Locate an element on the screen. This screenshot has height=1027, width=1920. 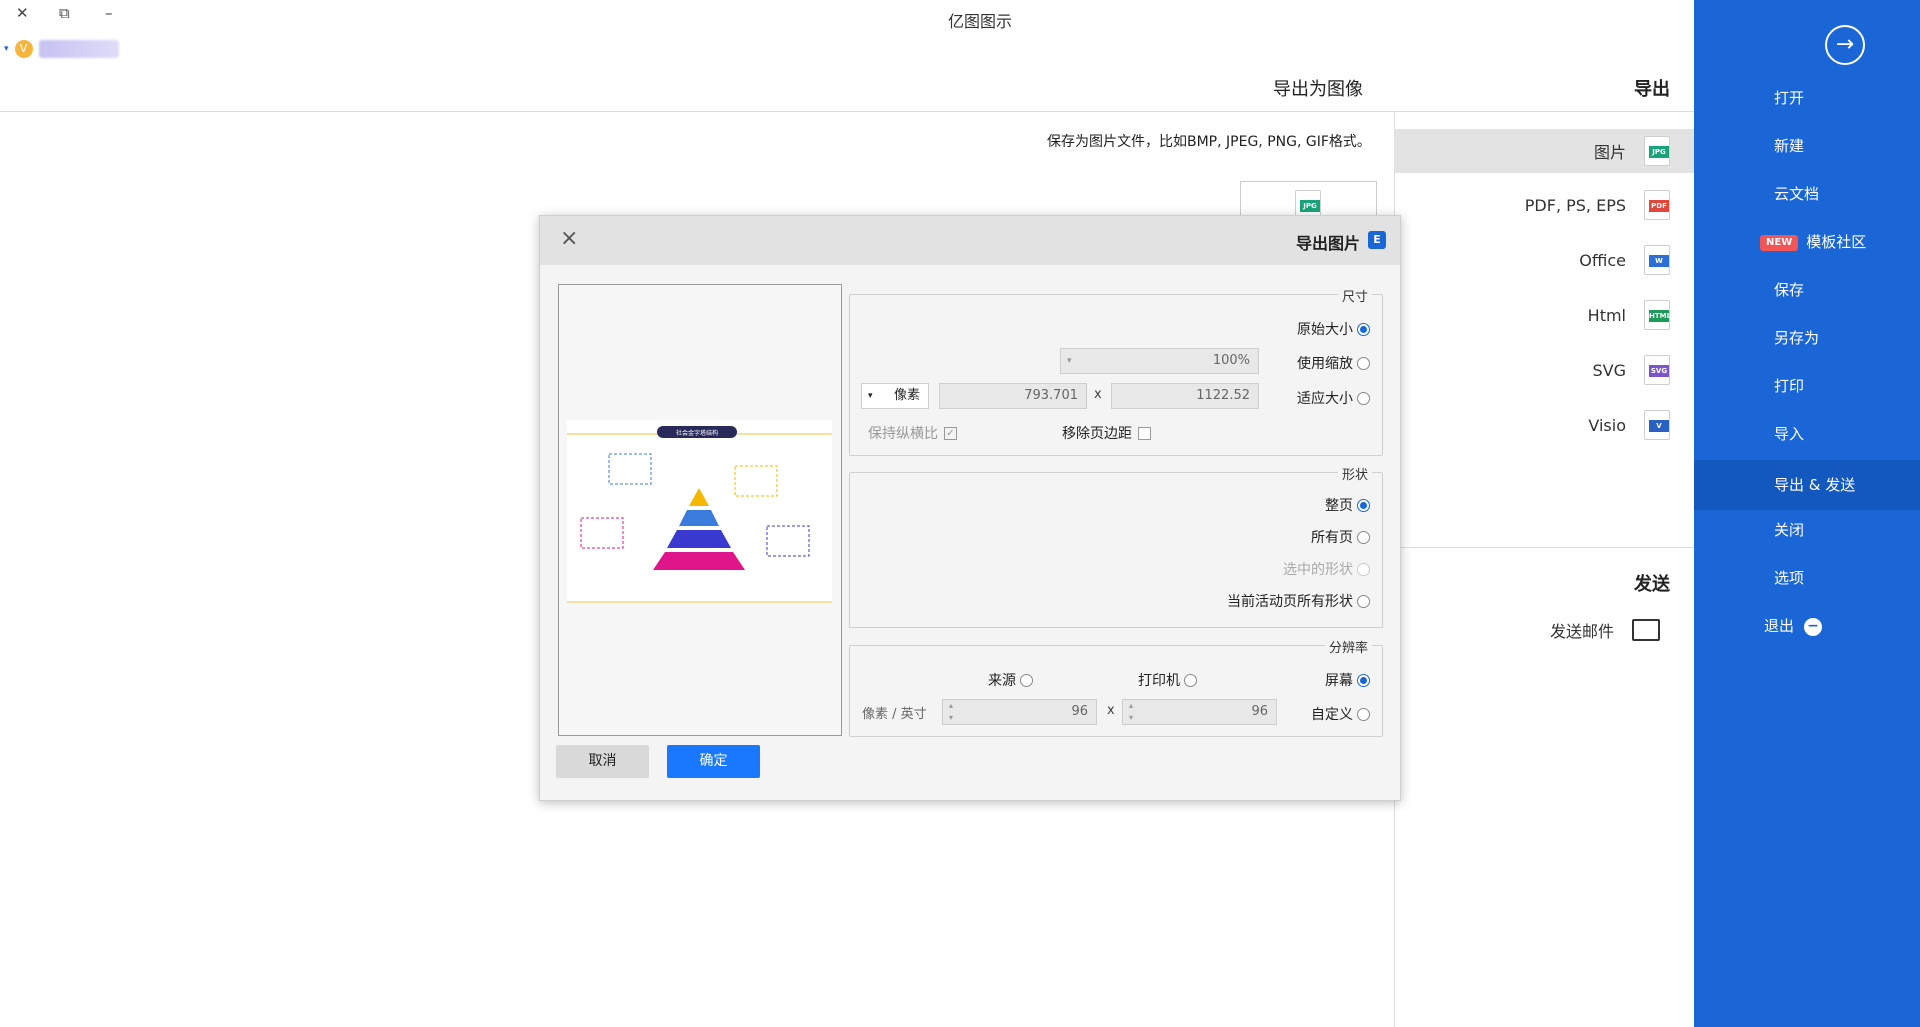
keep-ratio-option: 保持纵横比 ✓ is located at coordinates (912, 433).